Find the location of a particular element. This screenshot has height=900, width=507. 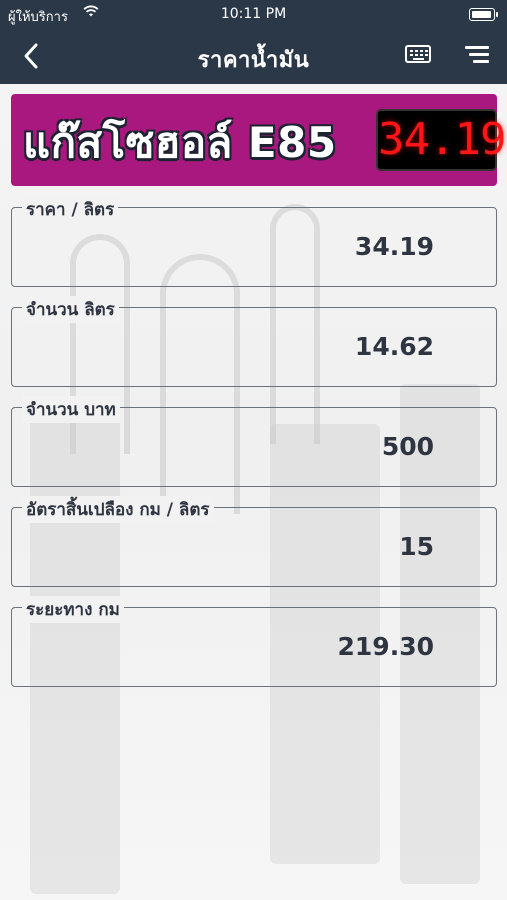

field-label: อัตราสิ้นเปลือง กม / ลิตร is located at coordinates (118, 509).